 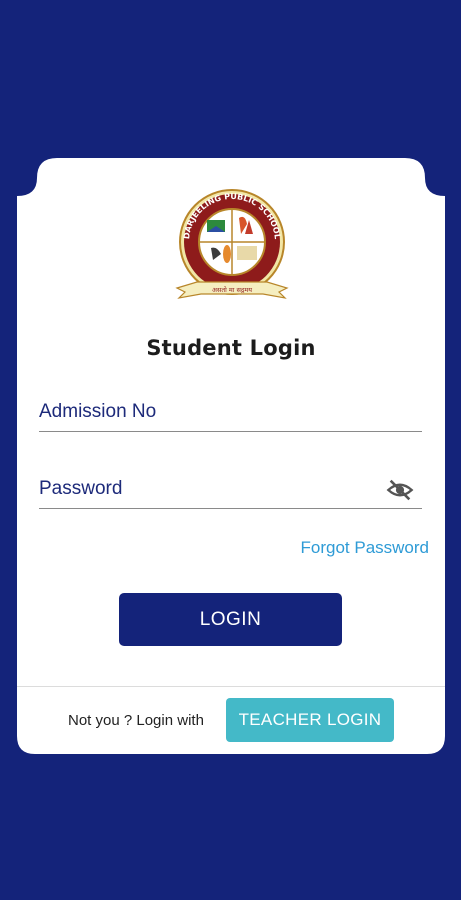 I want to click on password-label: Password, so click(x=81, y=488).